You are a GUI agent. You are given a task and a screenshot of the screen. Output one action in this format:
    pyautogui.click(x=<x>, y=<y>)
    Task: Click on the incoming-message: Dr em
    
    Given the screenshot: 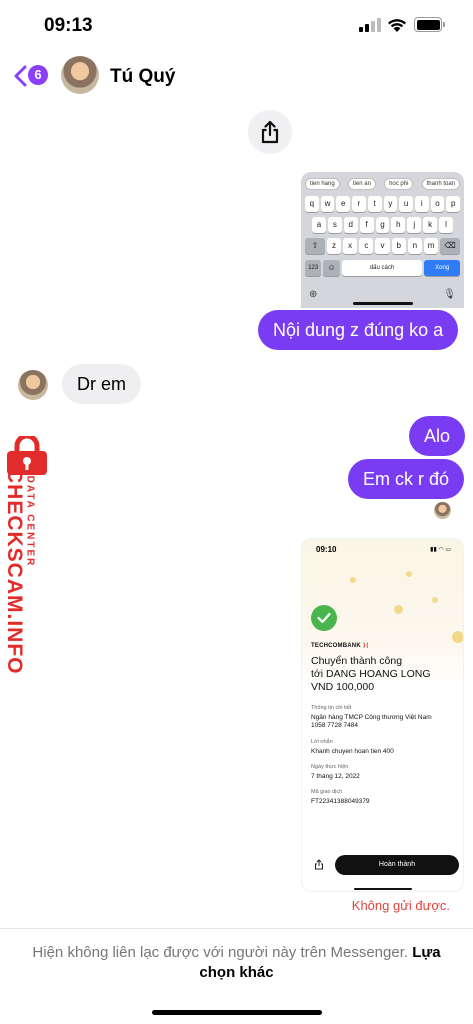 What is the action you would take?
    pyautogui.click(x=101, y=384)
    